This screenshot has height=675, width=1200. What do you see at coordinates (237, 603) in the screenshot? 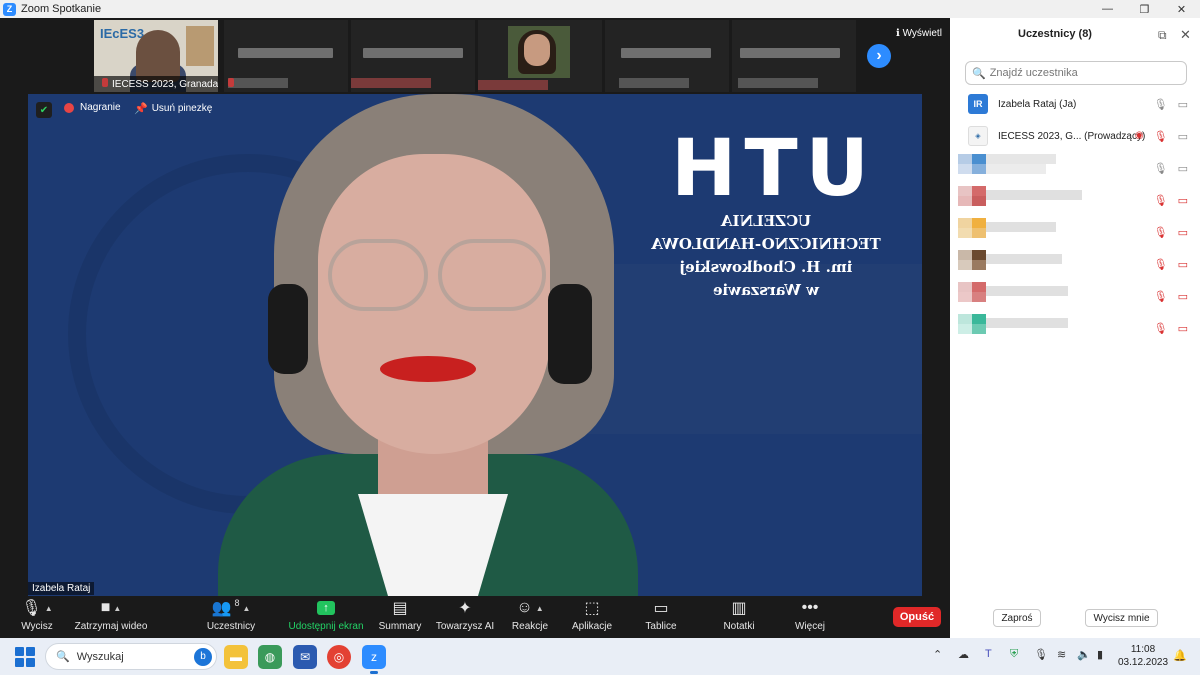
I see `participants-count: 8` at bounding box center [237, 603].